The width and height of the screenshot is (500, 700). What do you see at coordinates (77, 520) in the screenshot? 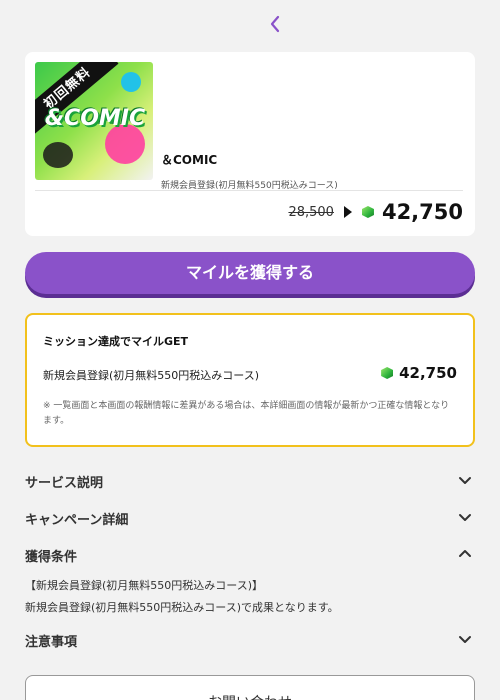
I see `accordion-label: キャンペーン詳細` at bounding box center [77, 520].